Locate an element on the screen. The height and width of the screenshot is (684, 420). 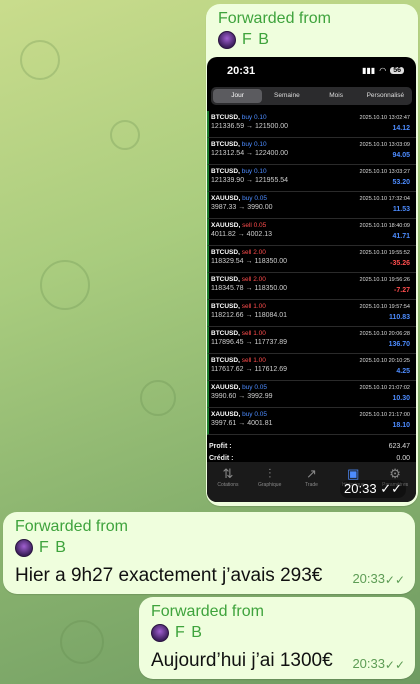
trade-prices: 117896.45 → 117737.89 is located at coordinates (249, 342).